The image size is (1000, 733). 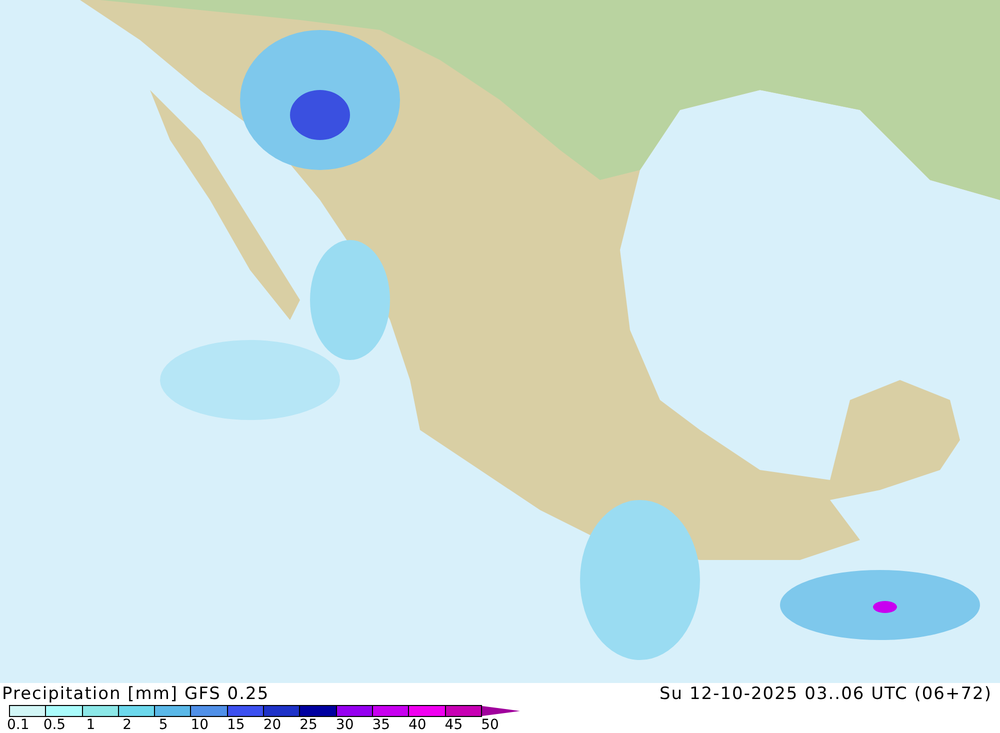 I want to click on scale-arrow-icon, so click(x=501, y=711).